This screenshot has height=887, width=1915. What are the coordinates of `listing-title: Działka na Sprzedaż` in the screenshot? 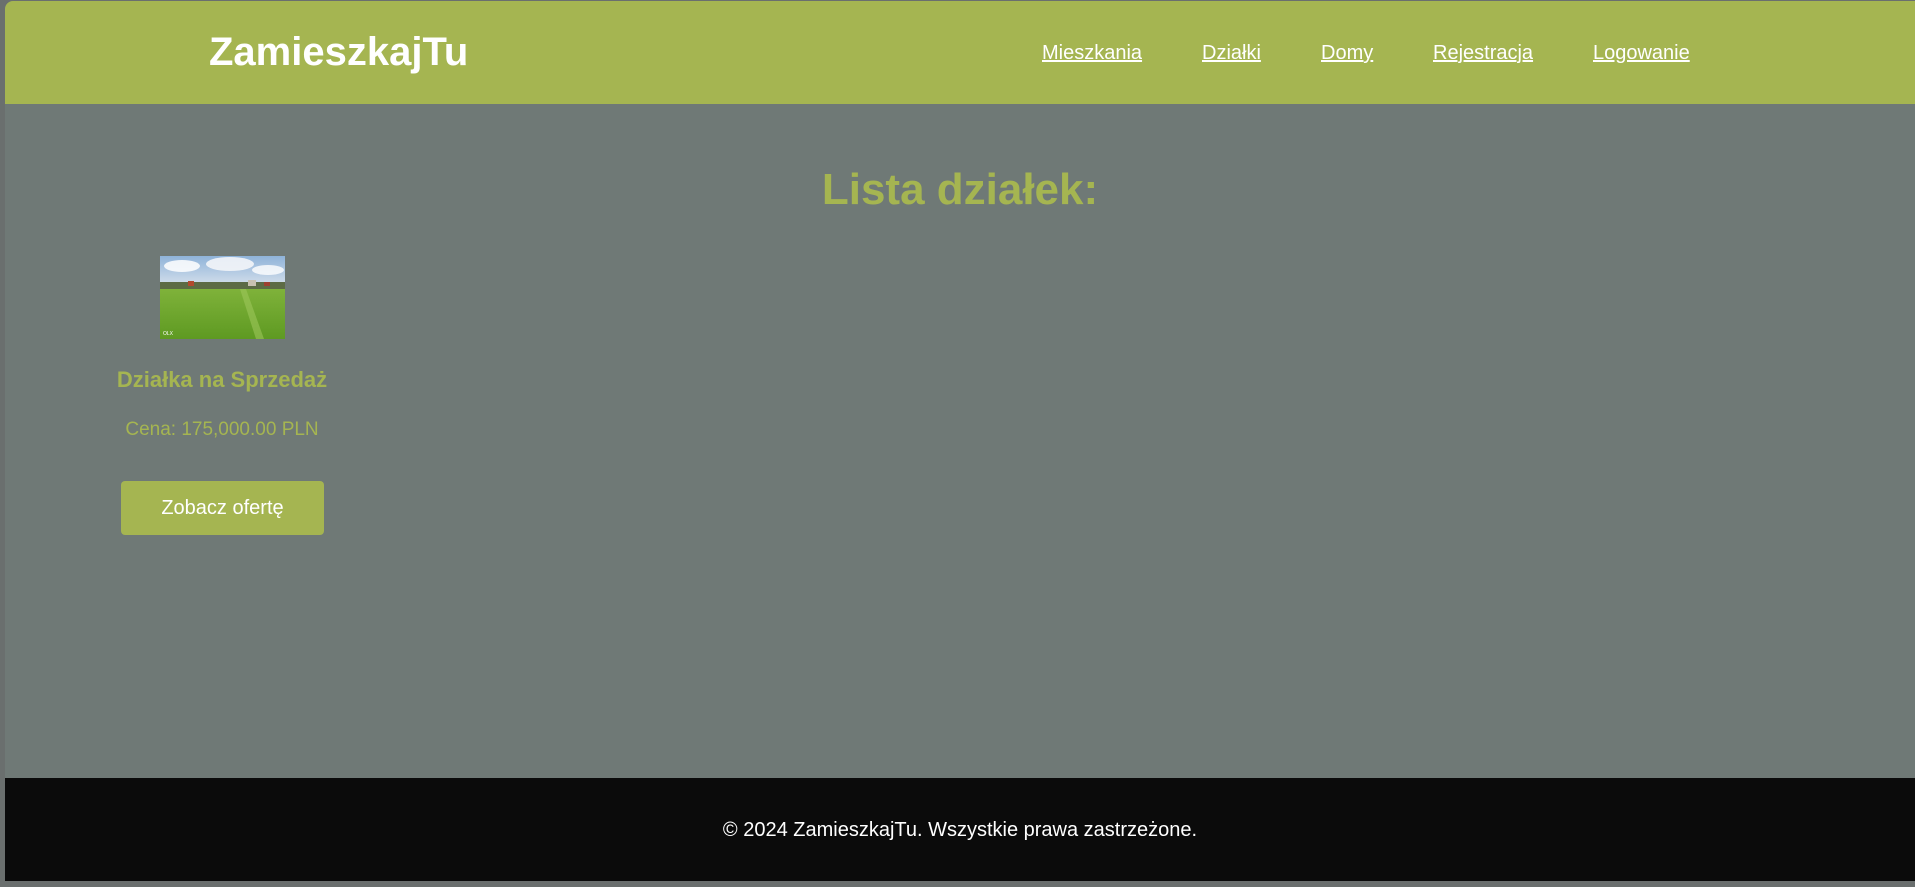 It's located at (222, 379).